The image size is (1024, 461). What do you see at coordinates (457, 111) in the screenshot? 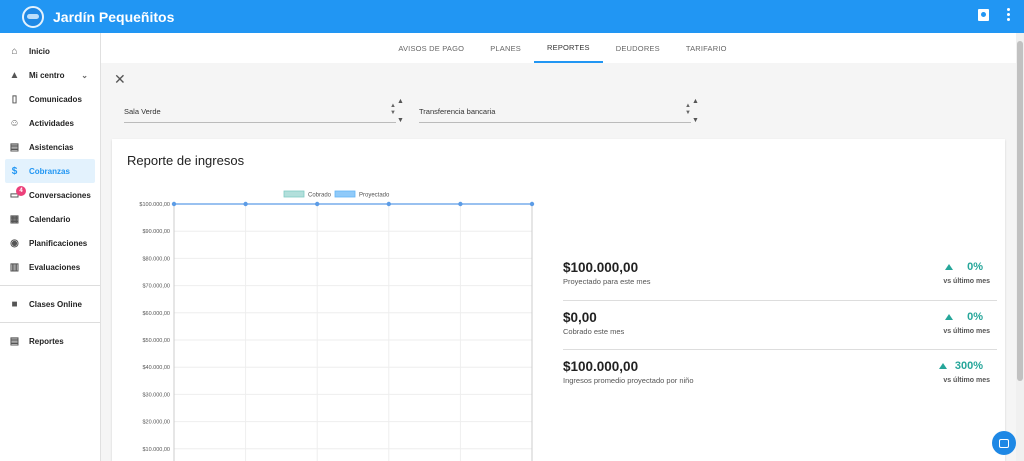
I see `payment-method-value: Transferencia bancaria` at bounding box center [457, 111].